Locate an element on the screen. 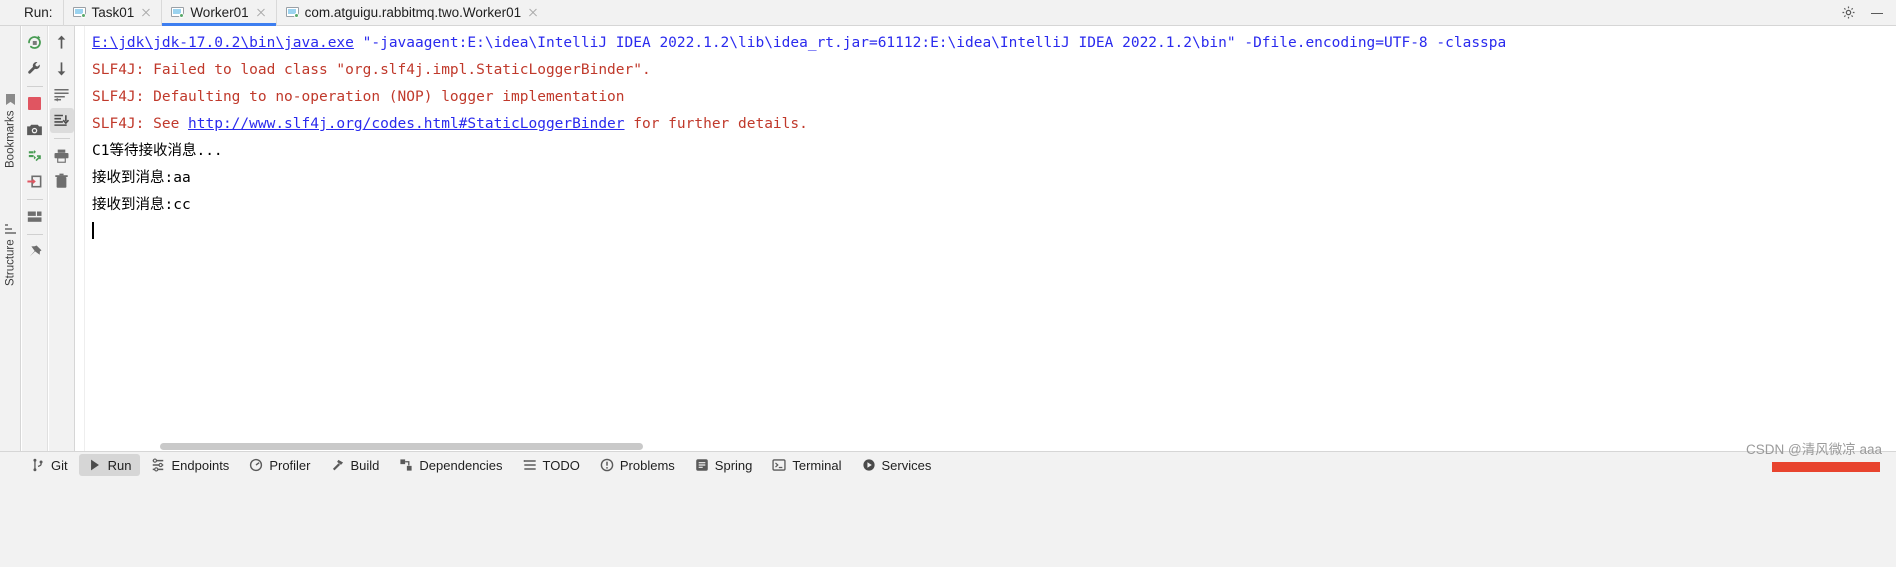 The width and height of the screenshot is (1896, 567). stop-square-icon is located at coordinates (35, 103).